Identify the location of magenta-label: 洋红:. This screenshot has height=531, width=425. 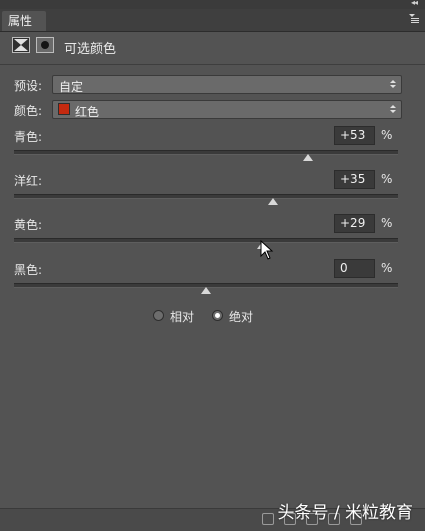
(28, 181).